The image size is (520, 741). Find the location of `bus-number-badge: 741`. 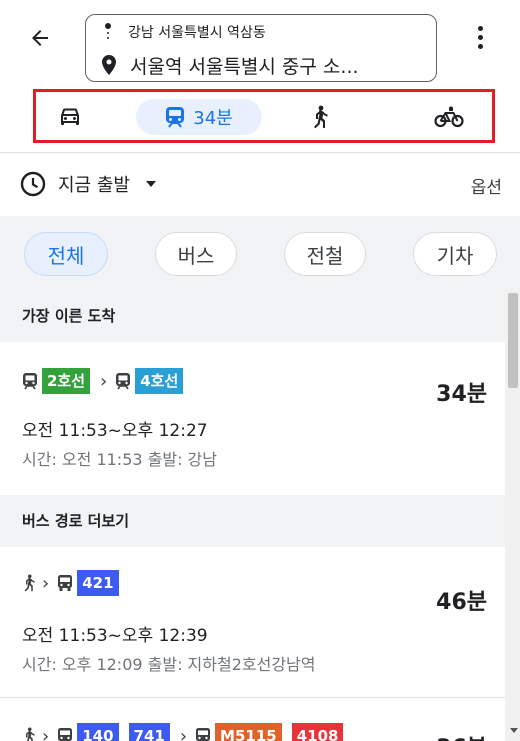

bus-number-badge: 741 is located at coordinates (149, 732).